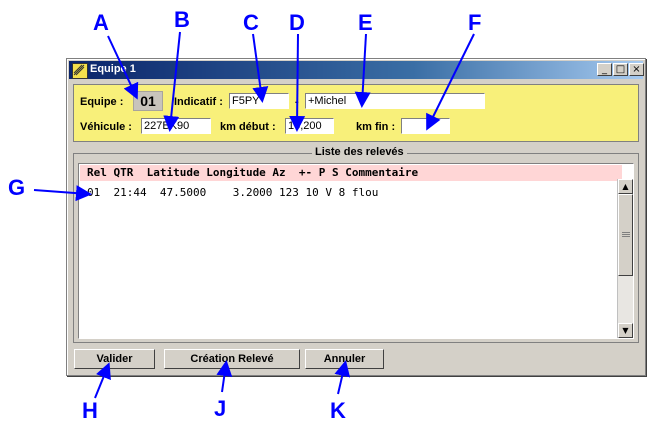  What do you see at coordinates (62, 193) in the screenshot?
I see `arrow-g` at bounding box center [62, 193].